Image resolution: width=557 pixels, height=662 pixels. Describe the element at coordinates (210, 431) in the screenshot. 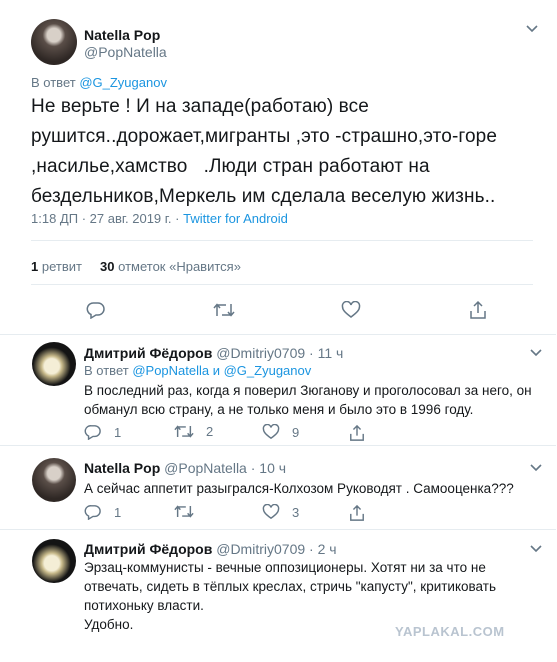

I see `retweet-count: 2` at that location.